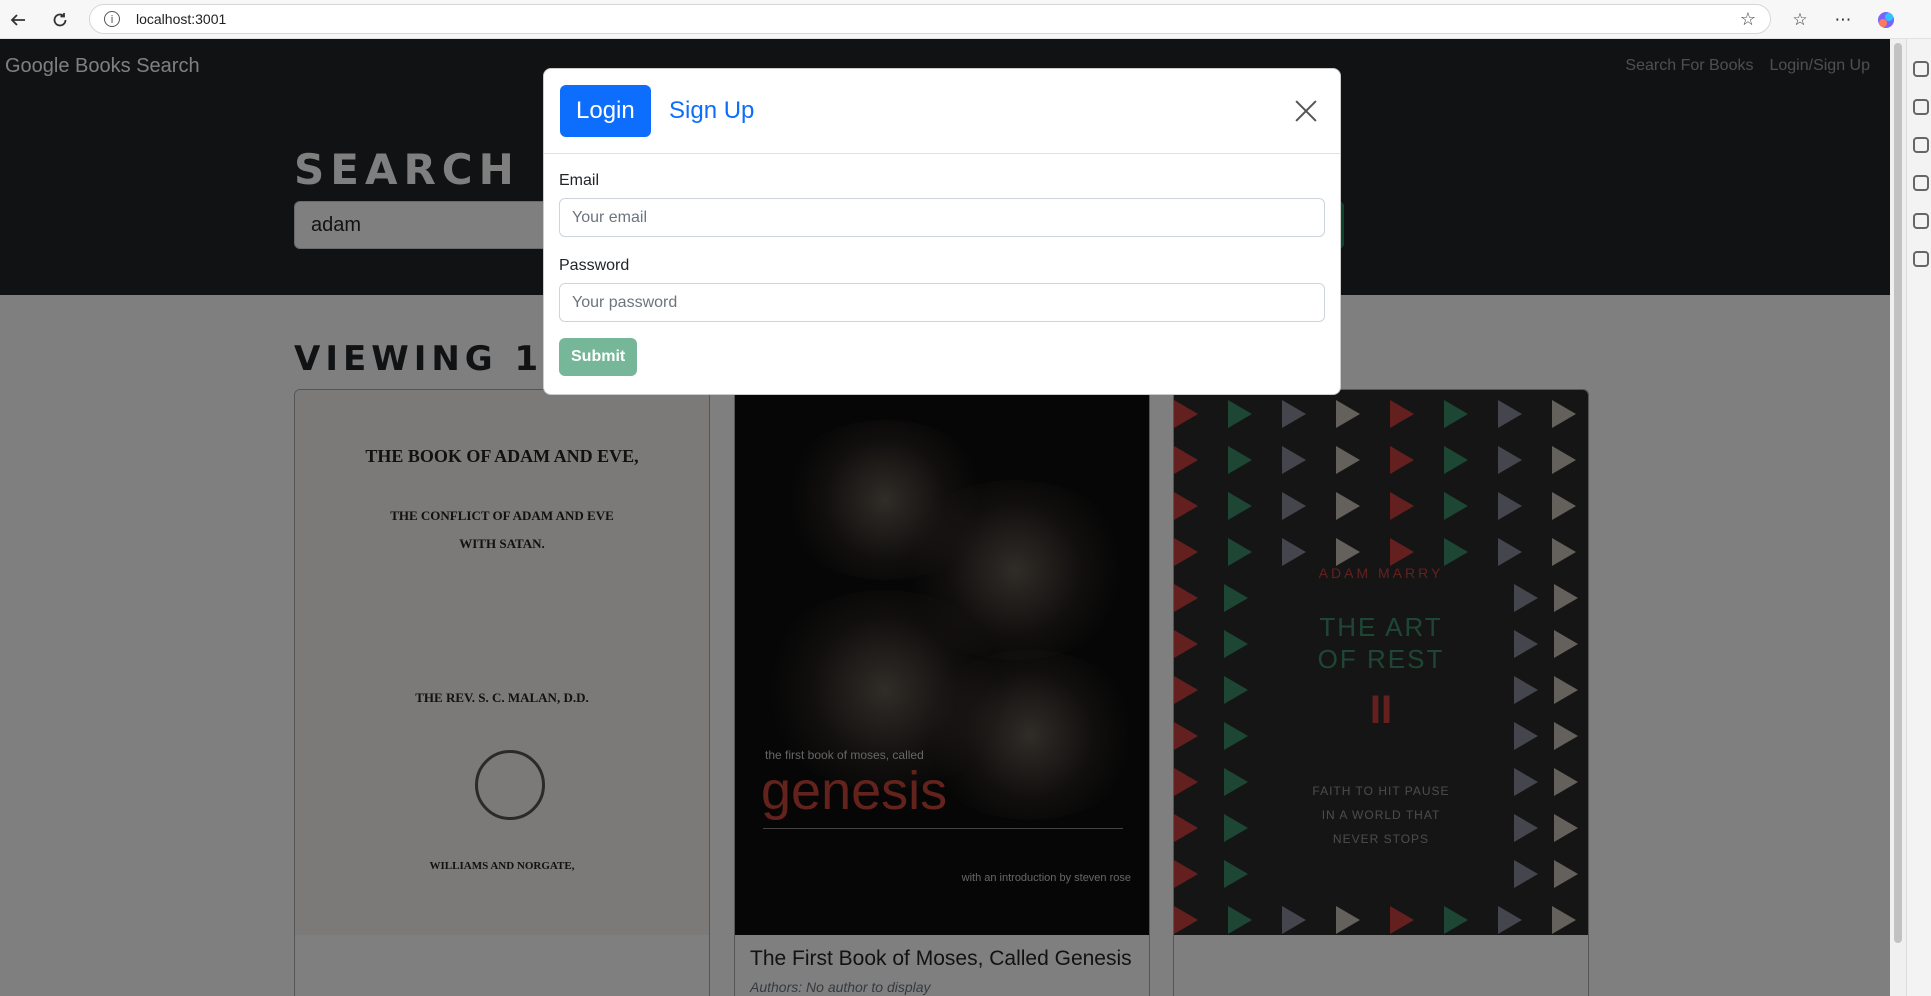 This screenshot has height=996, width=1931. Describe the element at coordinates (18, 20) in the screenshot. I see `back-arrow-icon` at that location.